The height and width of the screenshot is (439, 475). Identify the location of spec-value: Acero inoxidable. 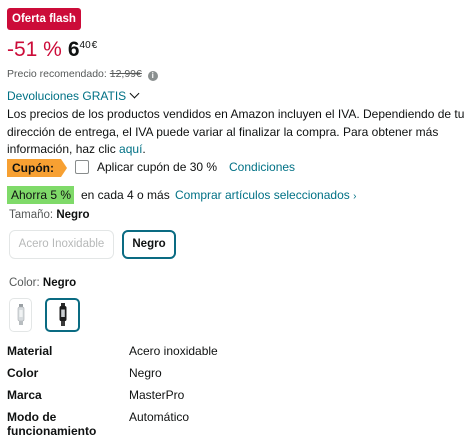
(173, 351).